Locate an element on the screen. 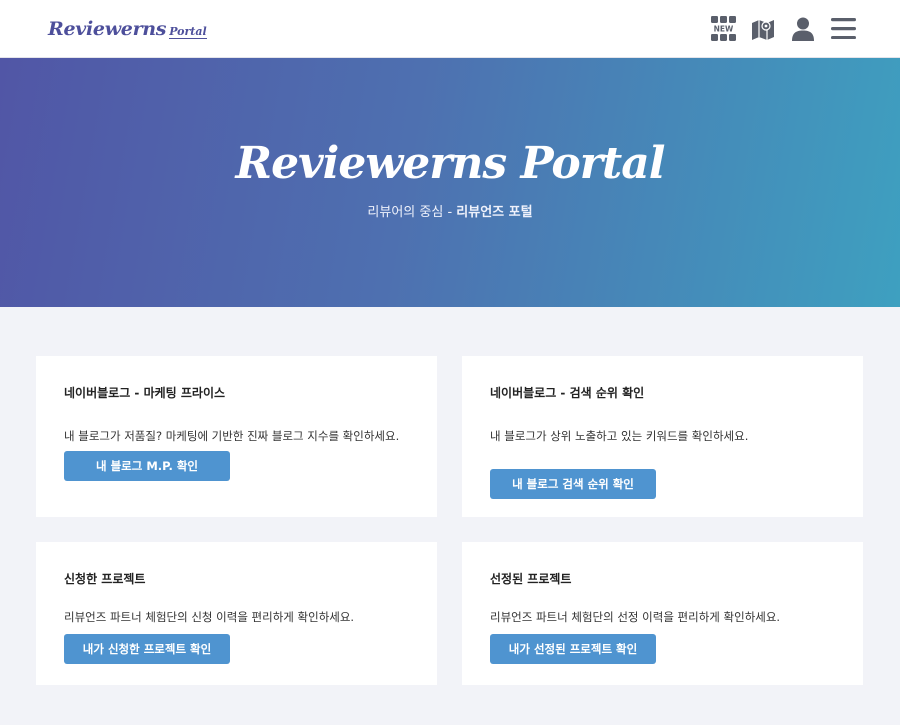 This screenshot has height=725, width=900. hero-subtitle: 리뷰어의 중심 - 리뷰언즈 포털 is located at coordinates (449, 210).